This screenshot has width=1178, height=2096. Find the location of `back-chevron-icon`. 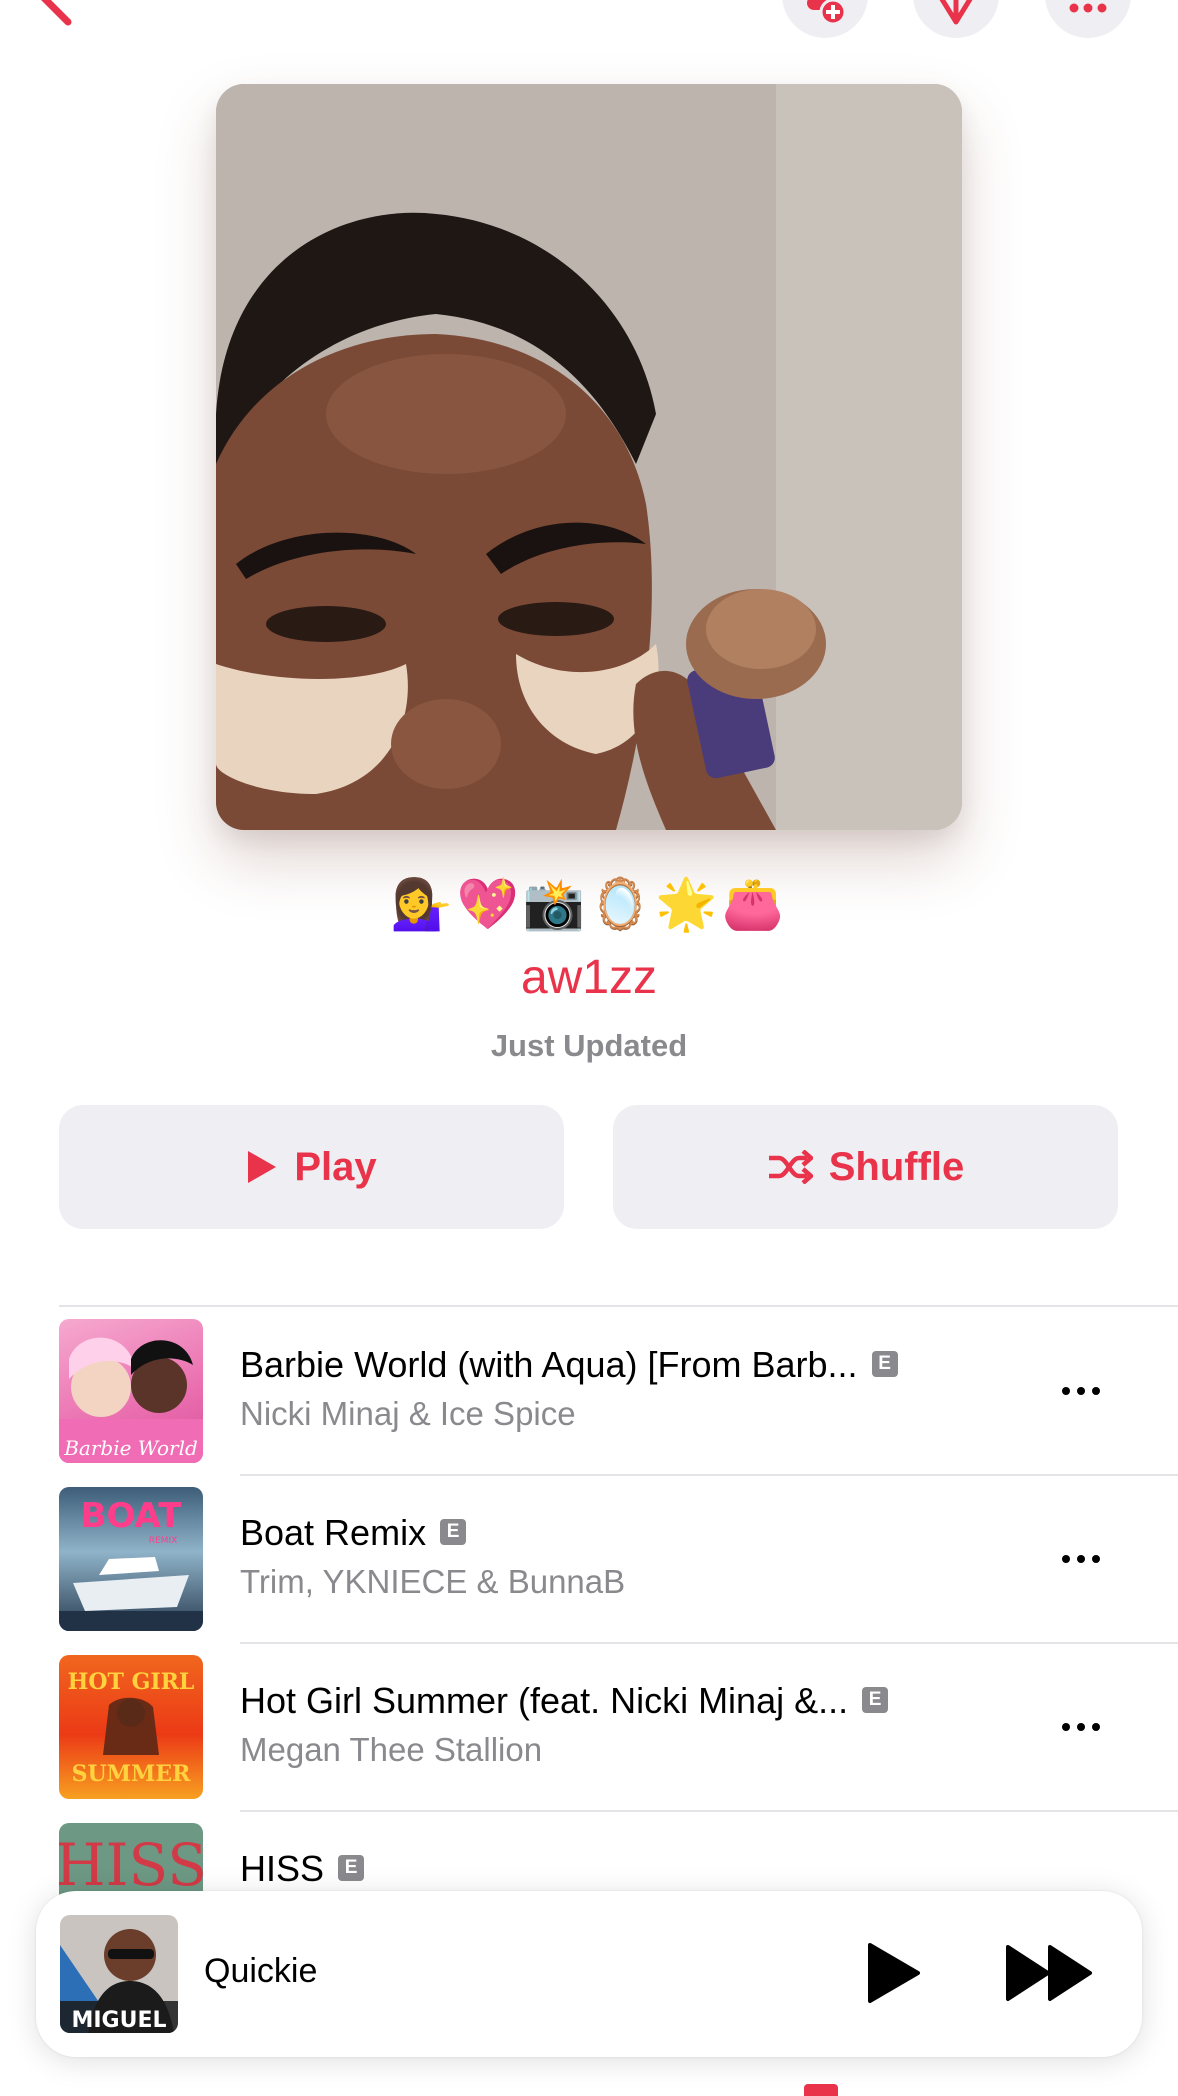

back-chevron-icon is located at coordinates (56, 13).